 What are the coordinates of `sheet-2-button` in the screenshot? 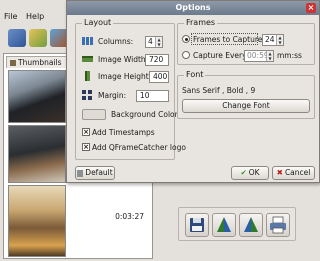 It's located at (251, 225).